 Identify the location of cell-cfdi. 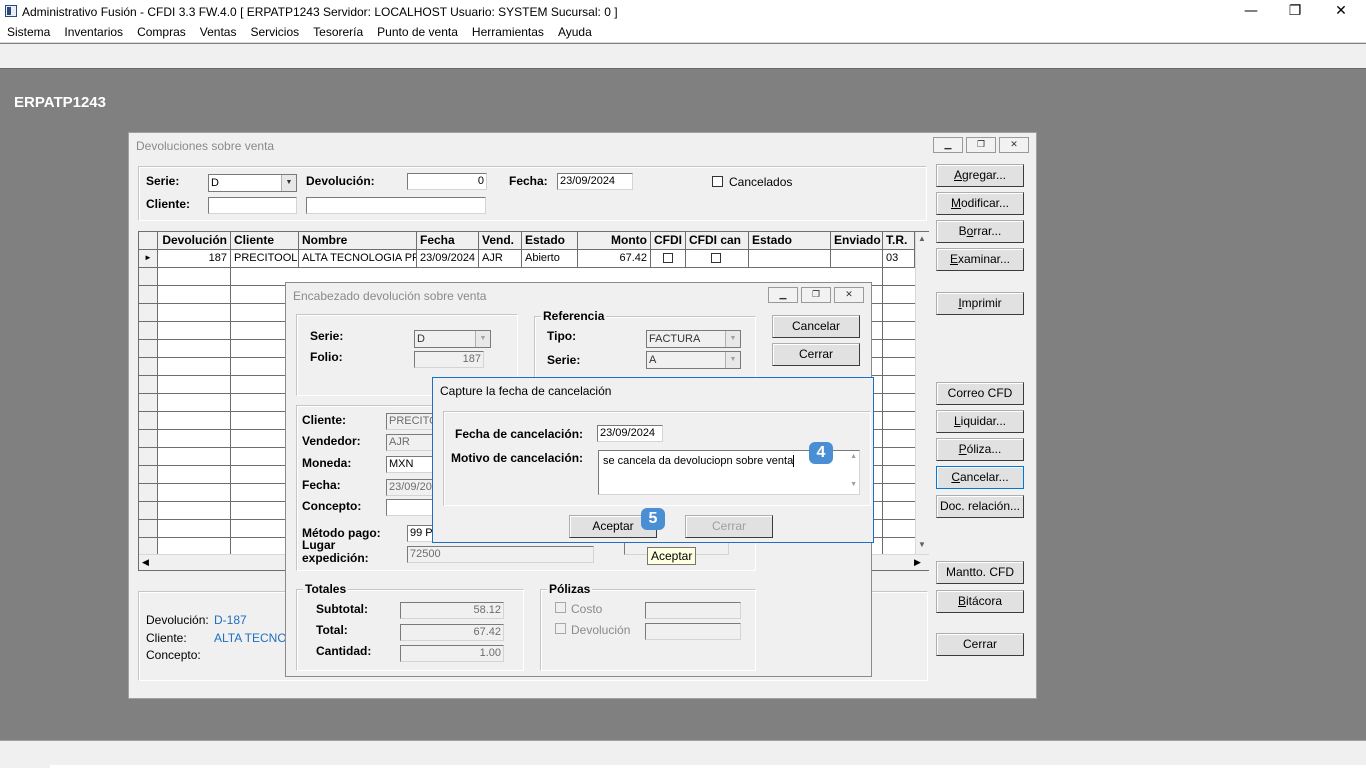
(668, 259).